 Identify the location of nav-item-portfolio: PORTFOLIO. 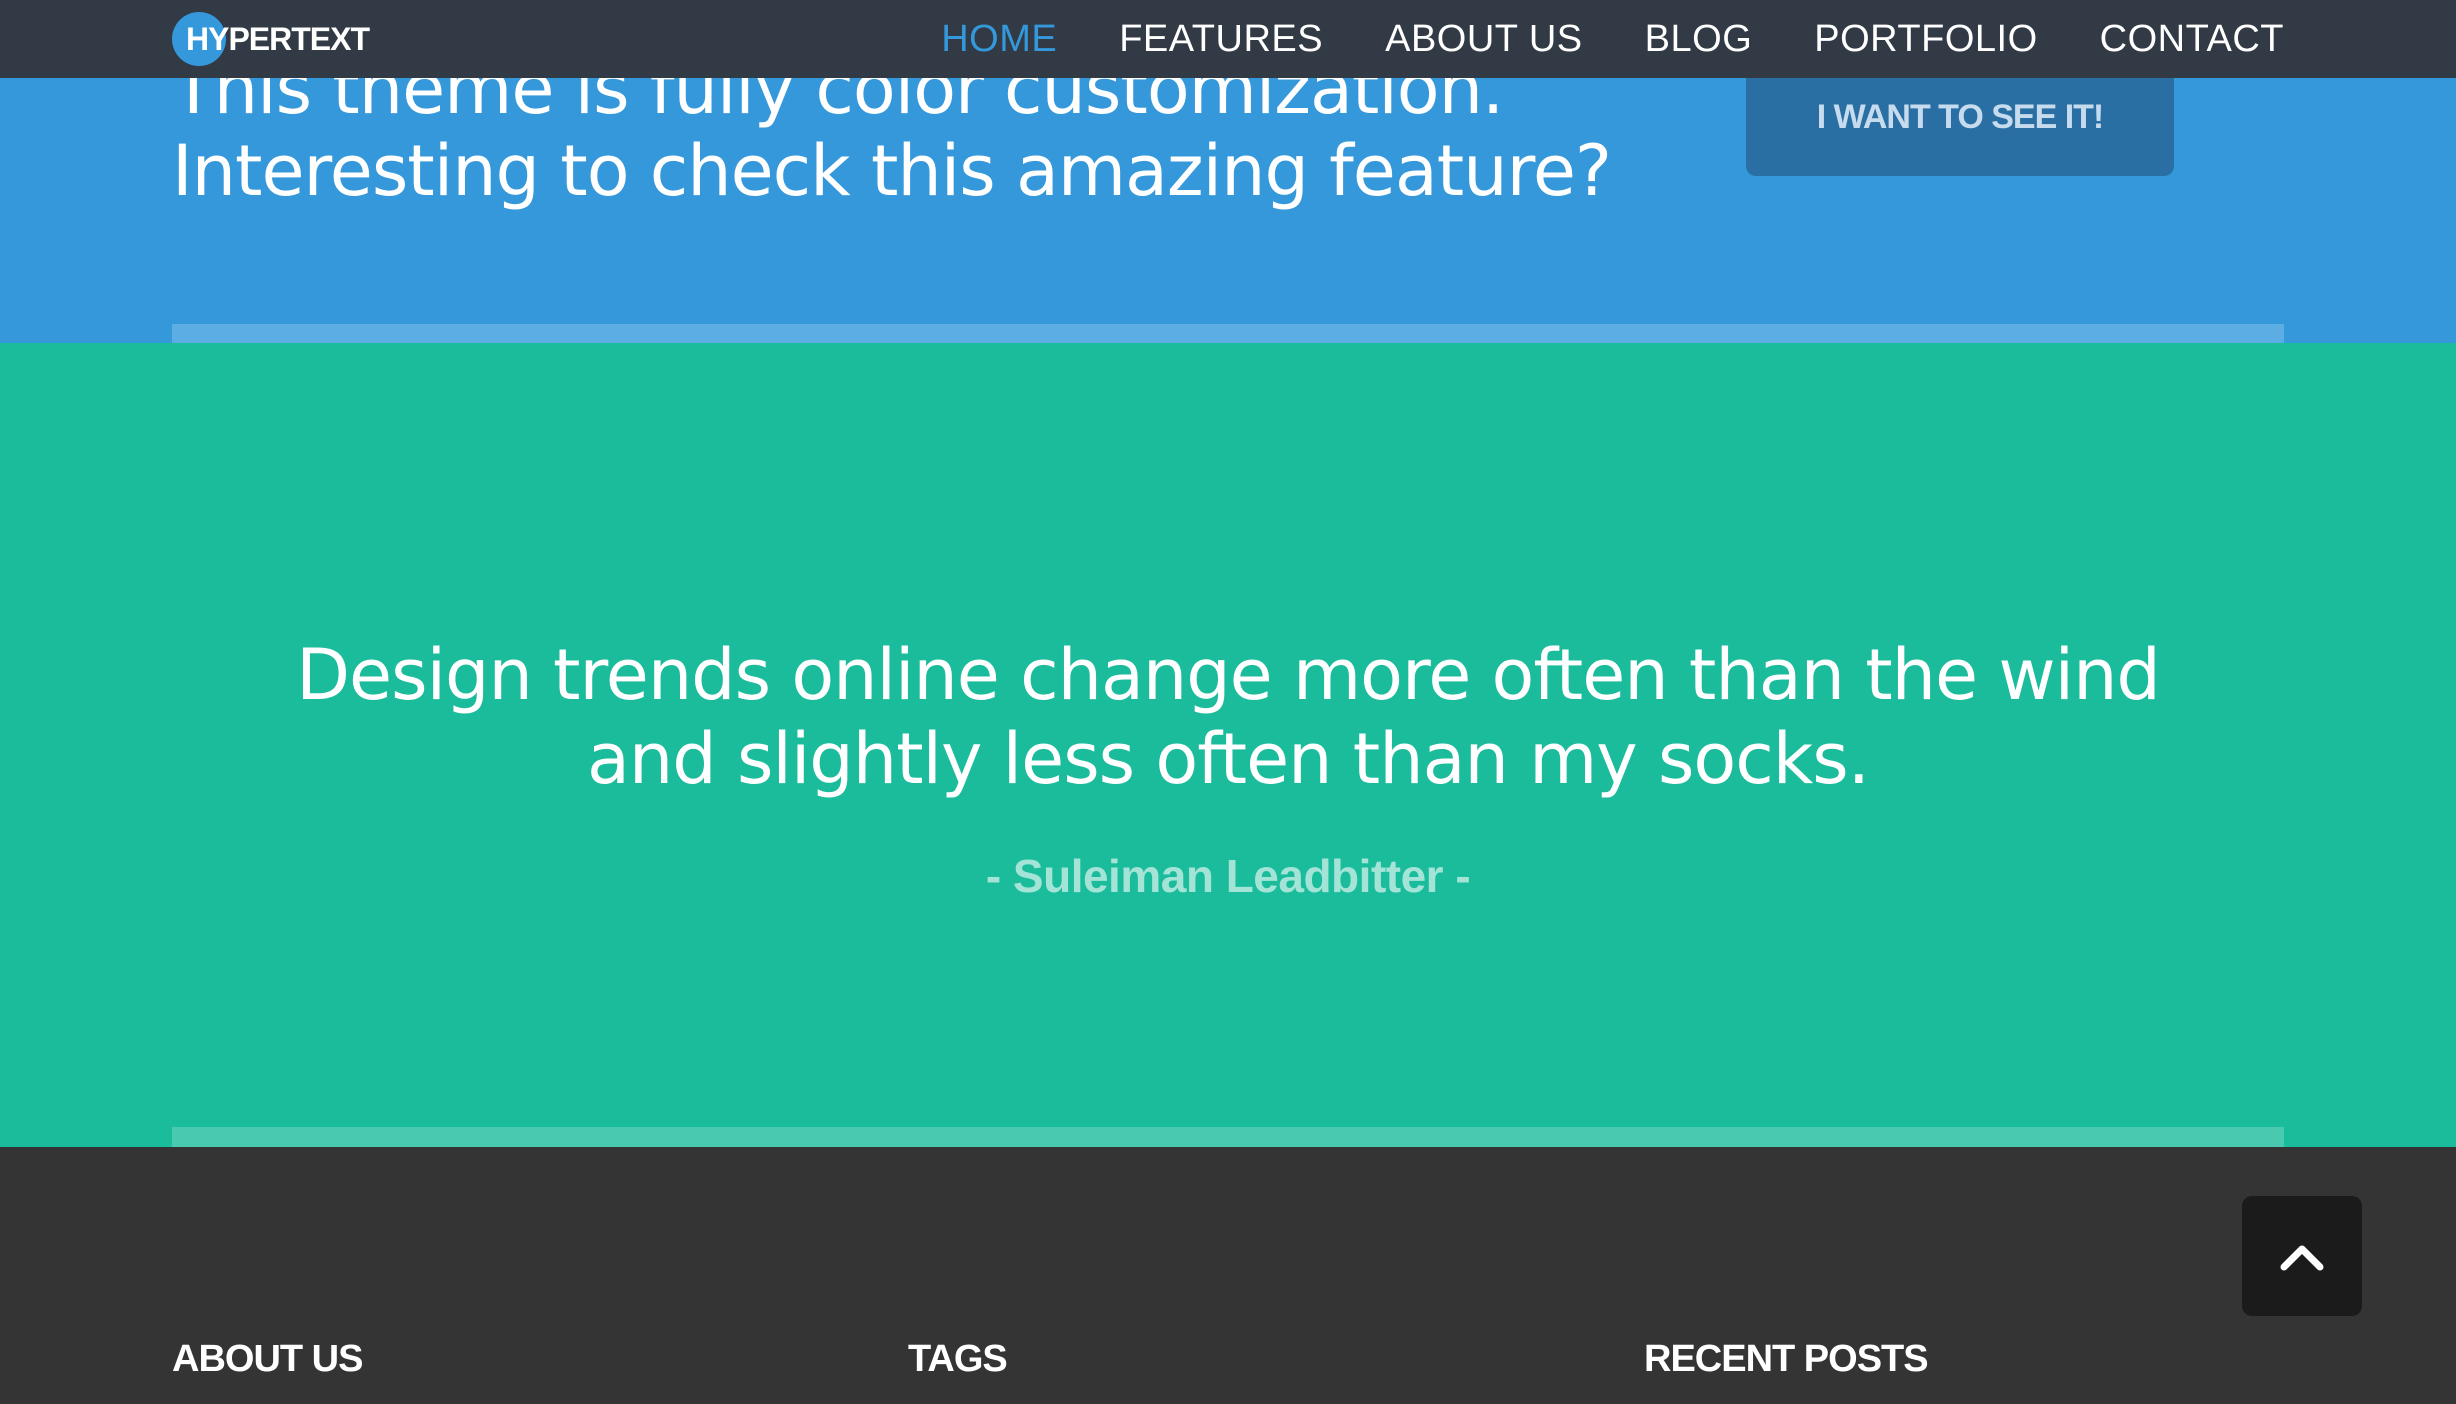
(1925, 39).